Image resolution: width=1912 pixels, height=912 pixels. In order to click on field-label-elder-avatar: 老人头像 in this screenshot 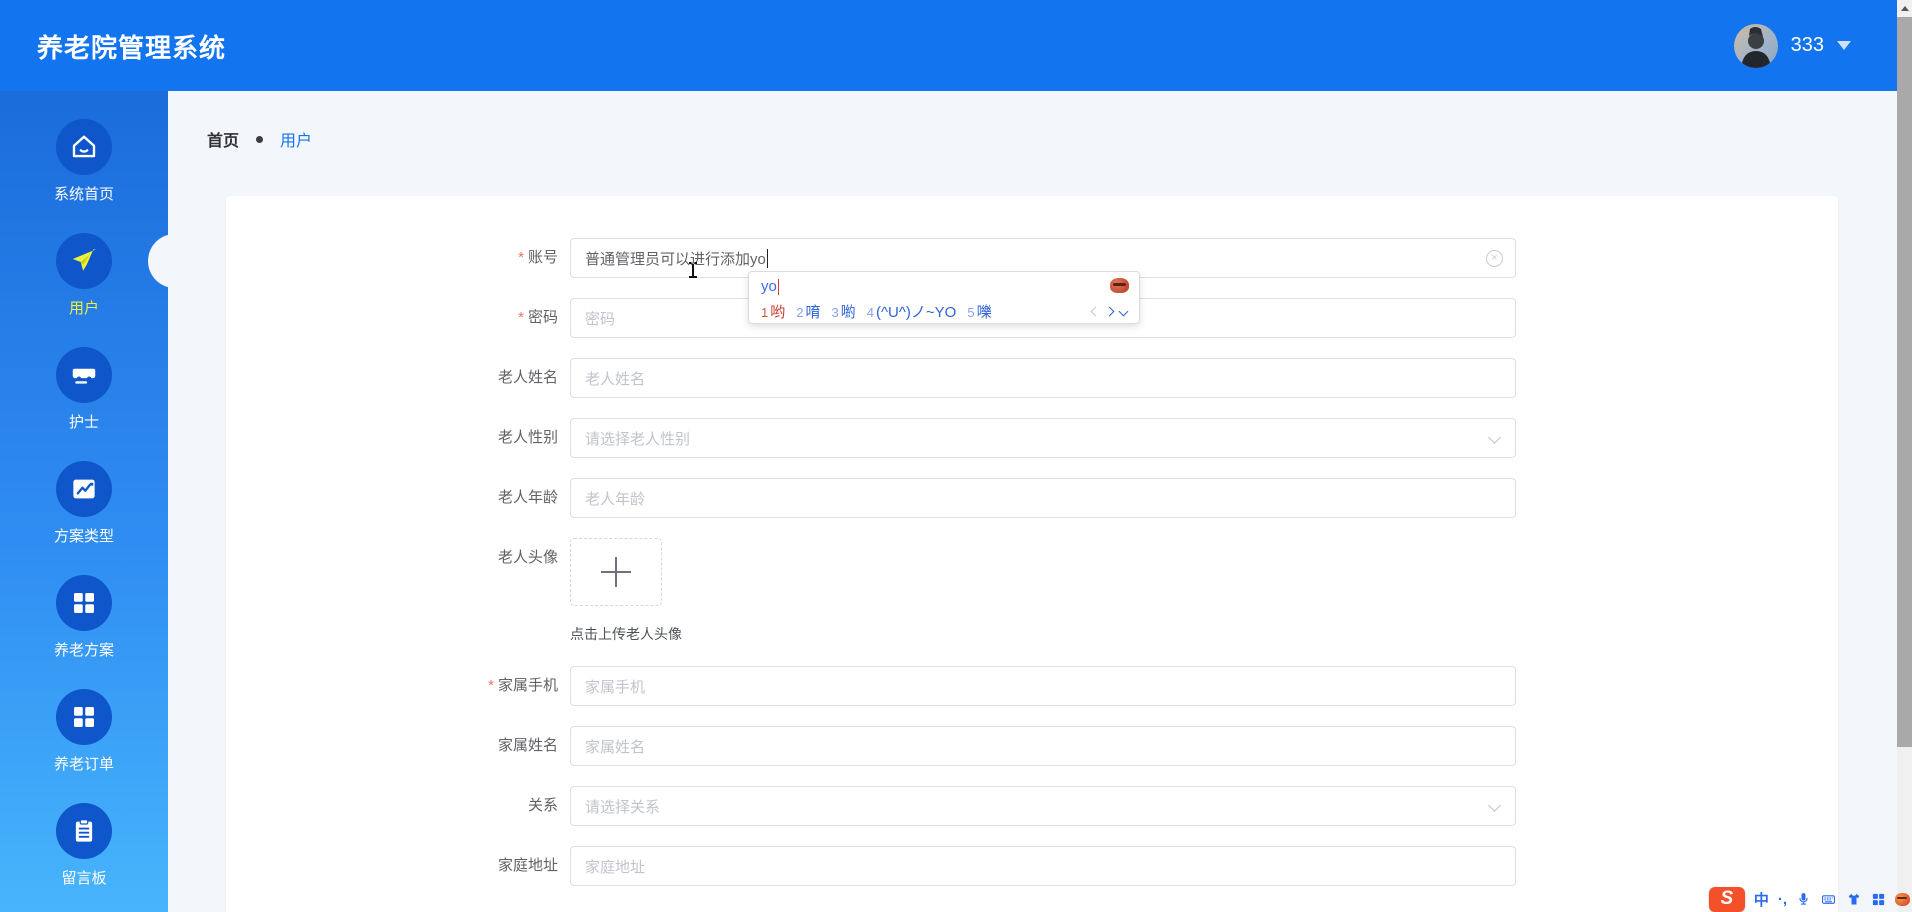, I will do `click(527, 557)`.